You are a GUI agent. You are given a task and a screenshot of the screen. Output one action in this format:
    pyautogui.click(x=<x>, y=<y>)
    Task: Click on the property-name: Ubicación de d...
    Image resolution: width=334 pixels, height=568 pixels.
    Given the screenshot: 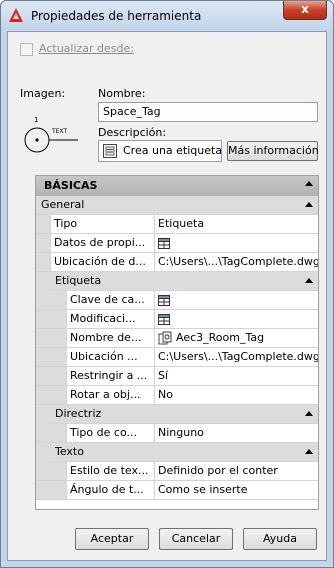 What is the action you would take?
    pyautogui.click(x=100, y=261)
    